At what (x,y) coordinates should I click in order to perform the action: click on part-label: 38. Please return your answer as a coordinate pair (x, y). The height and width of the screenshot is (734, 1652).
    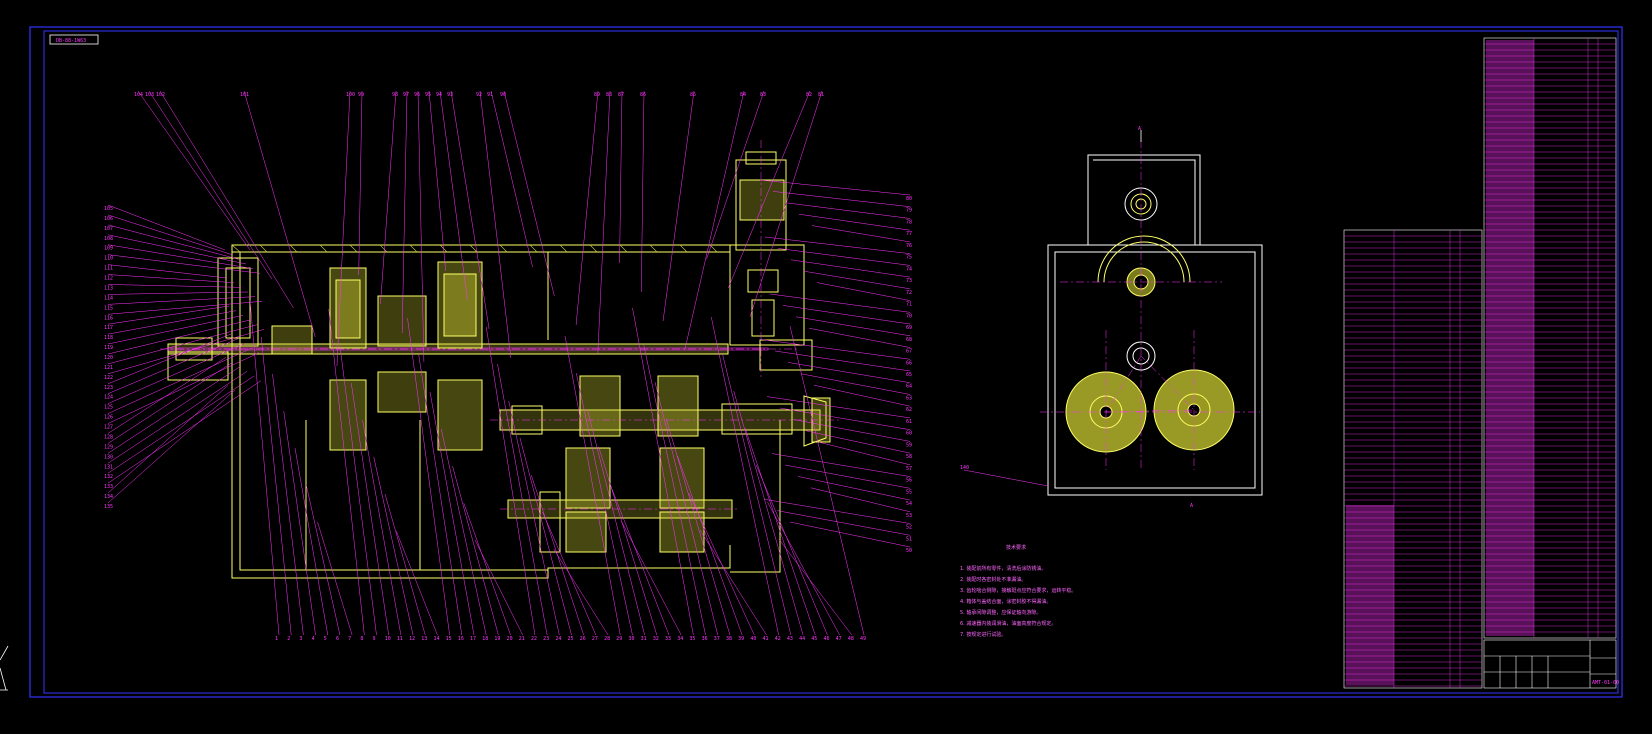
    Looking at the image, I should click on (729, 639).